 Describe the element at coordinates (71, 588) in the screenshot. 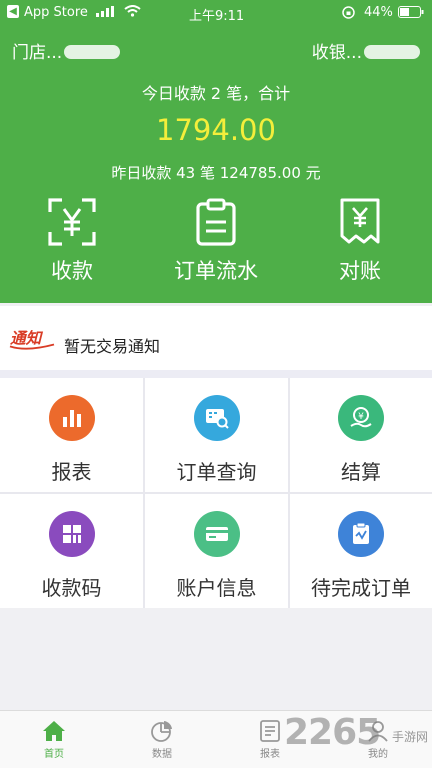

I see `menu-item-label: 收款码` at that location.